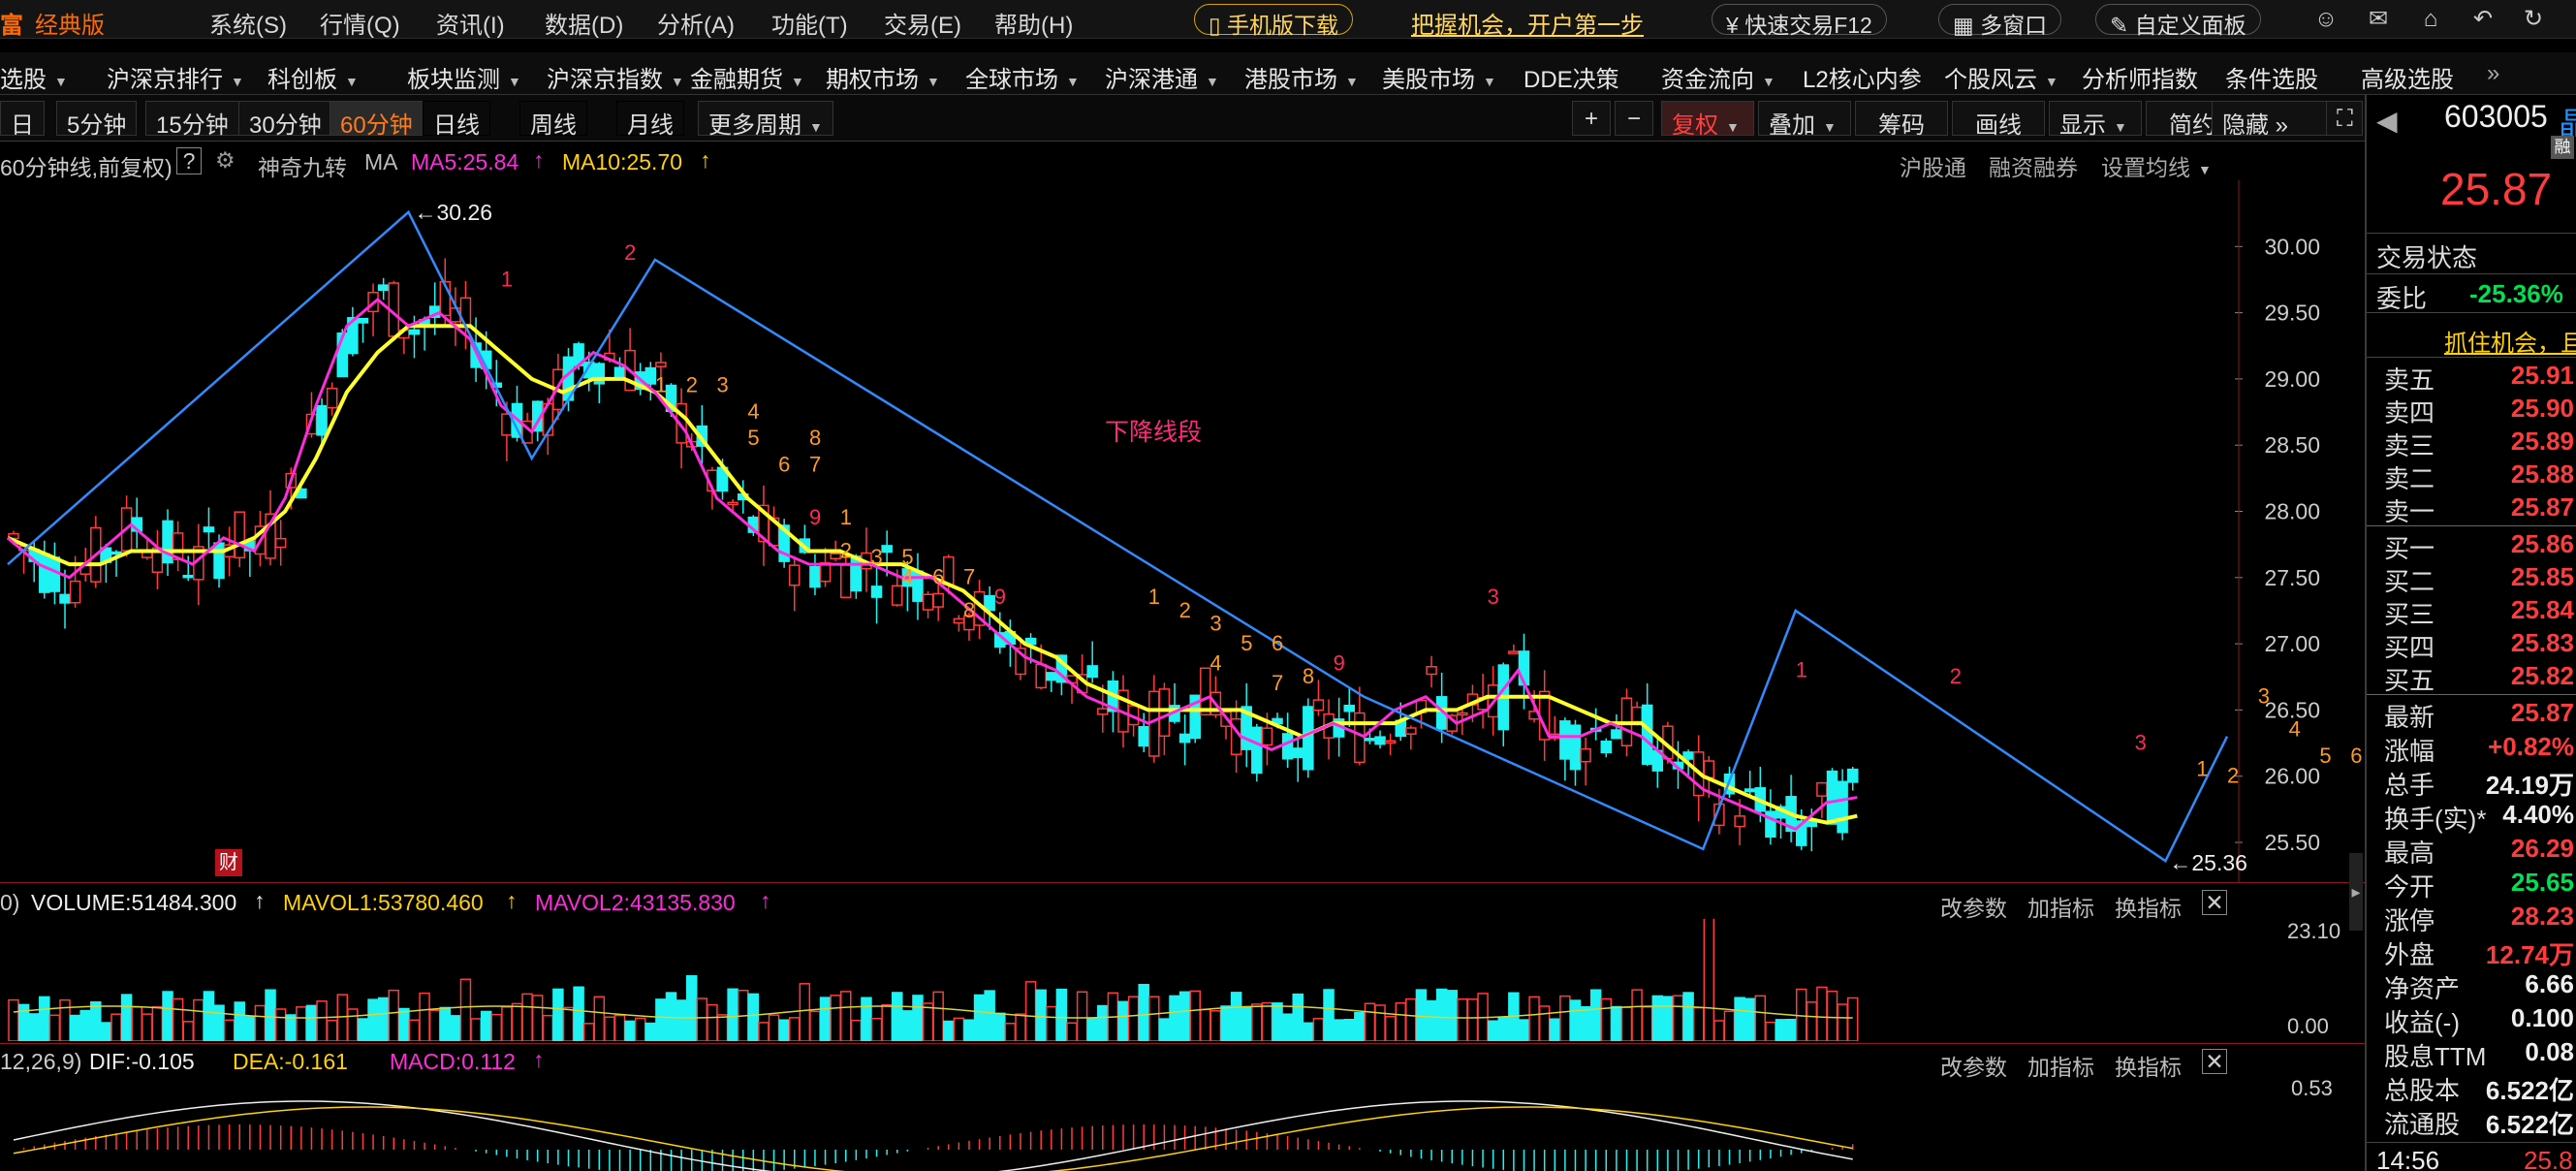 The height and width of the screenshot is (1171, 2576). Describe the element at coordinates (70, 23) in the screenshot. I see `edition-label: 经典版` at that location.